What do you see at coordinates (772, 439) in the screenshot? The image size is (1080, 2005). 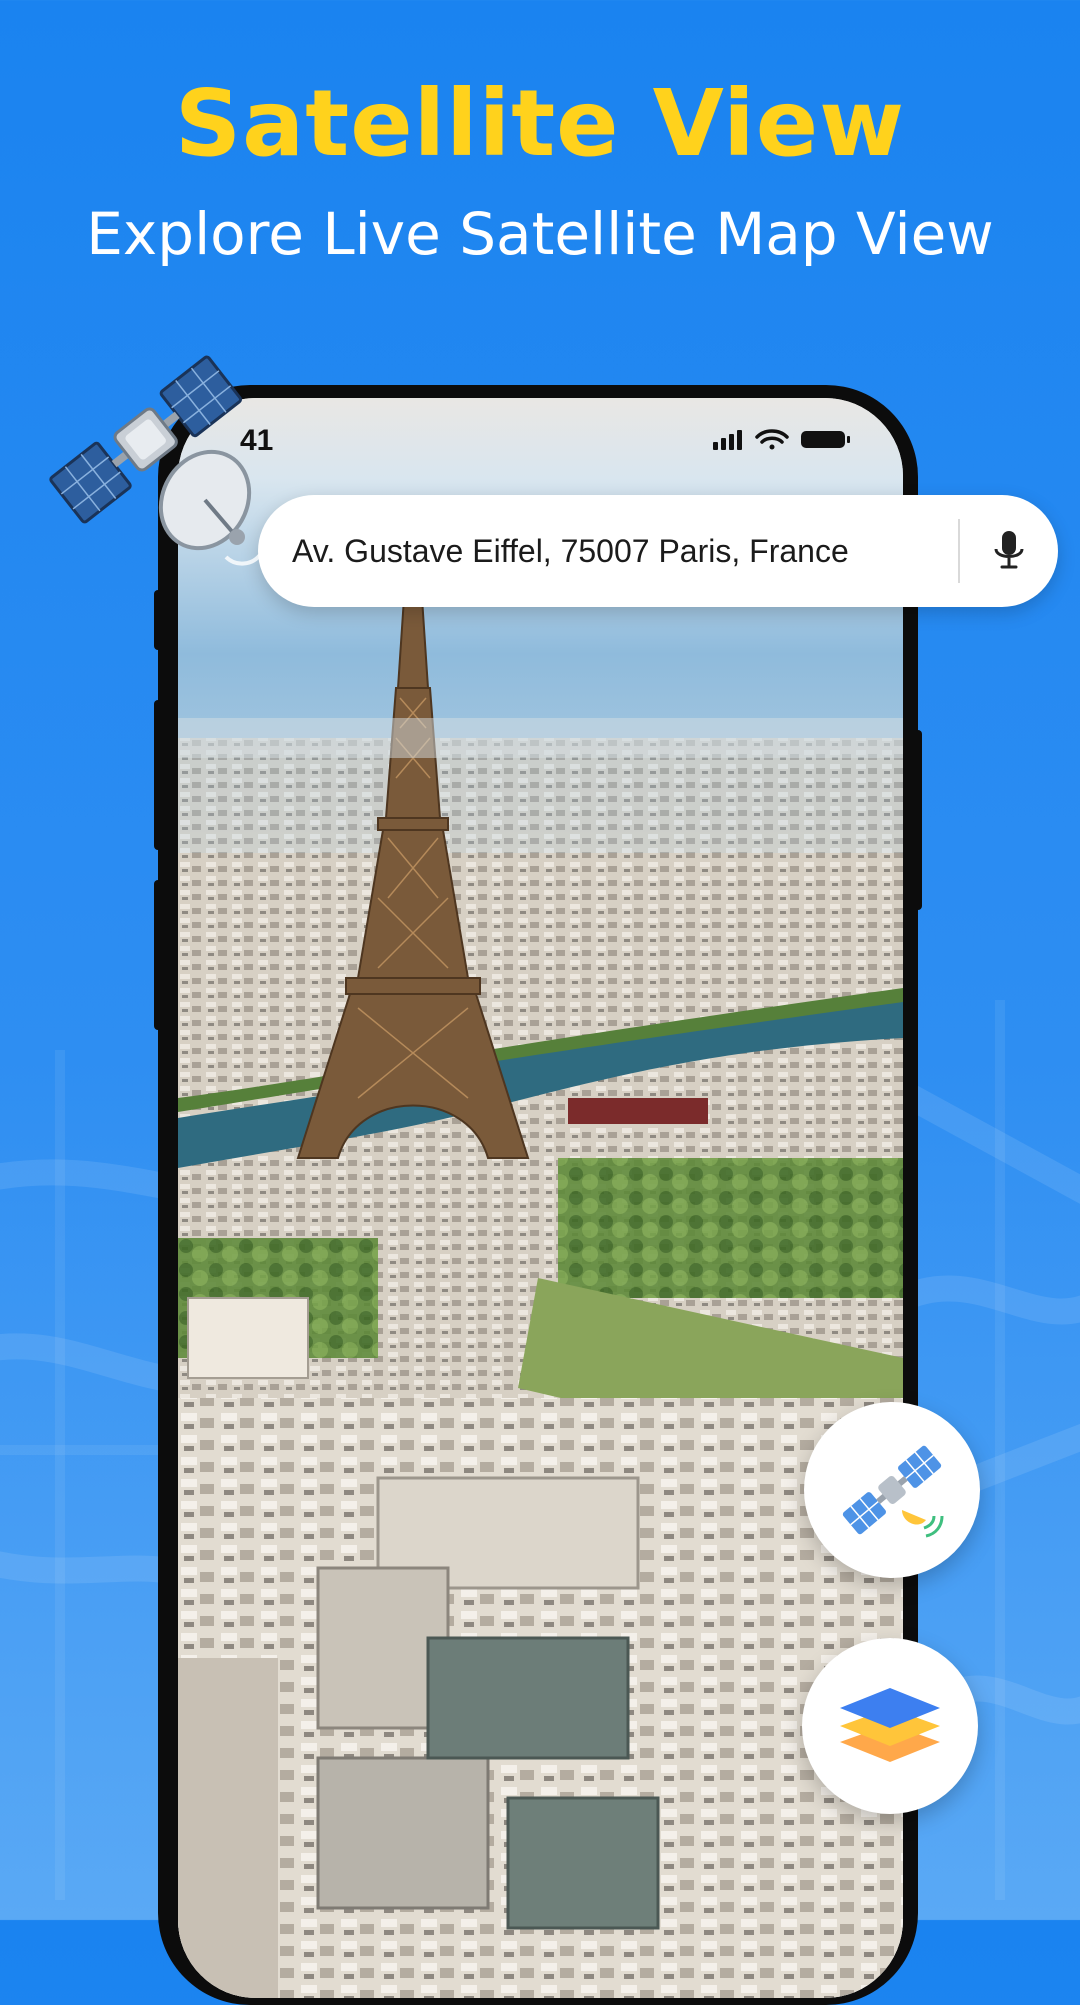 I see `wifi-icon` at bounding box center [772, 439].